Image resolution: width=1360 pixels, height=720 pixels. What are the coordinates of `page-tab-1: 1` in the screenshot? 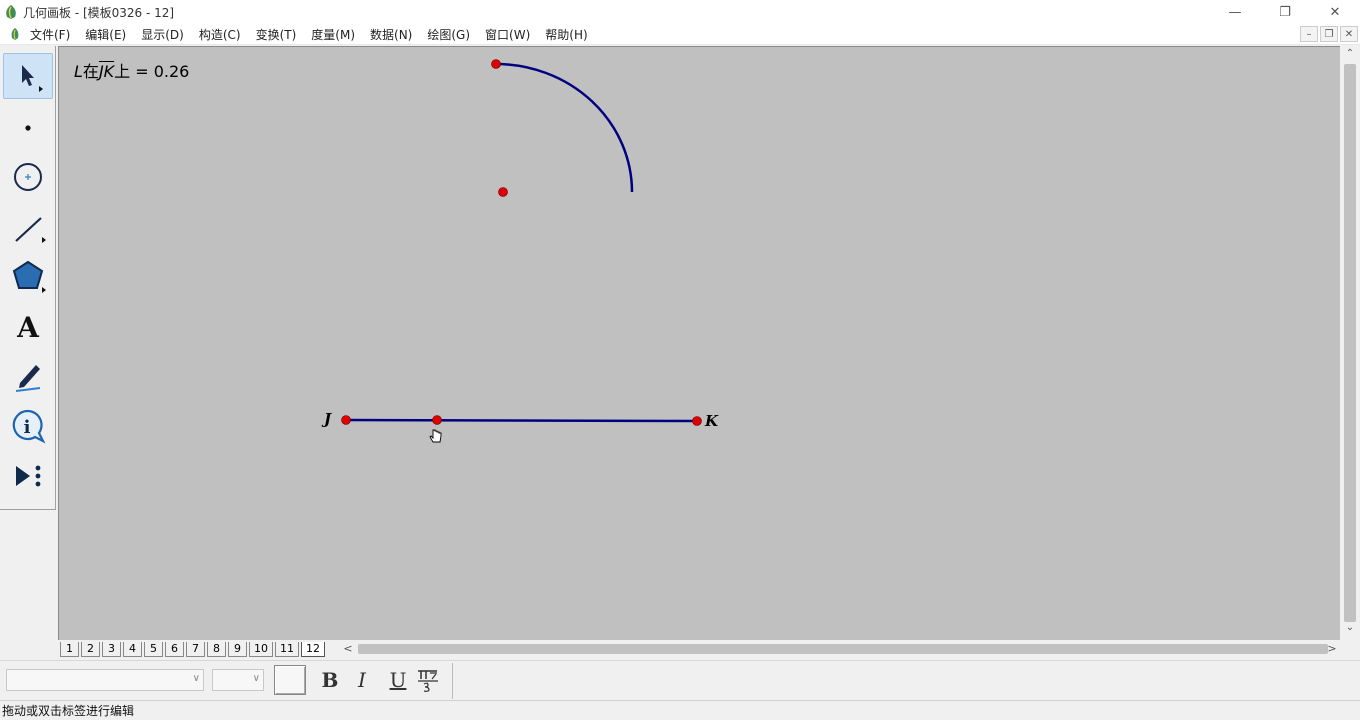 It's located at (69, 649).